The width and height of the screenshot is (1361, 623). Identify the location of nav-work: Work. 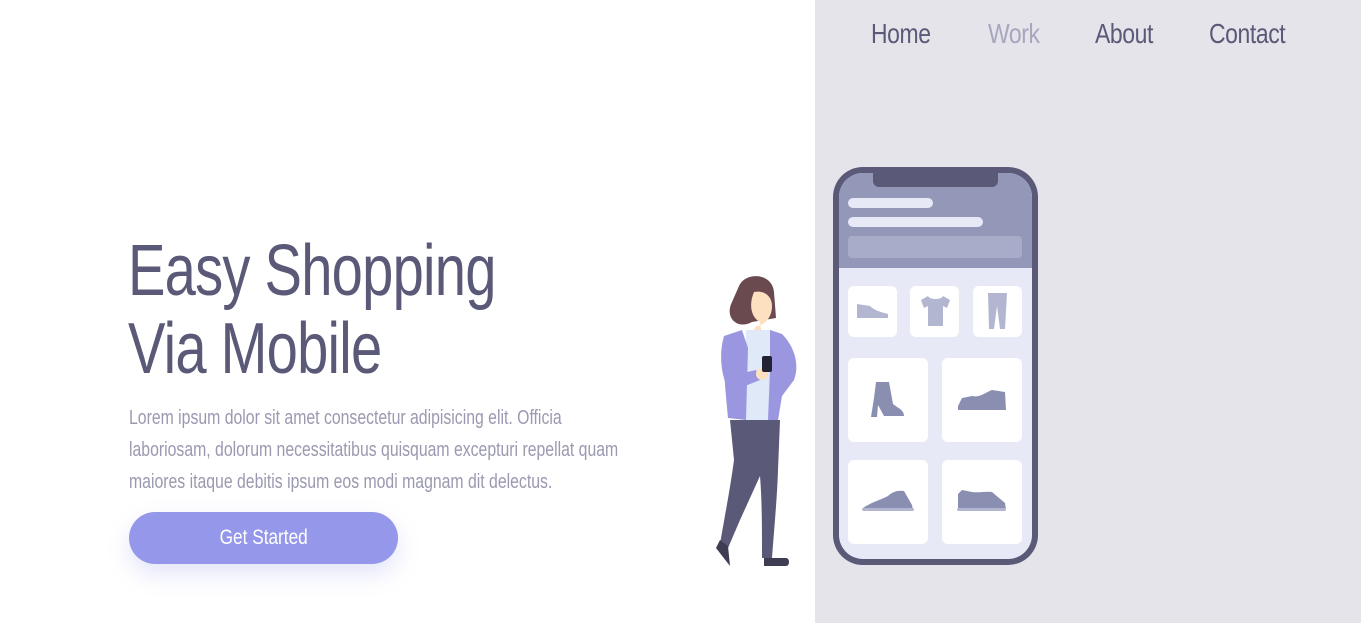
(1014, 34).